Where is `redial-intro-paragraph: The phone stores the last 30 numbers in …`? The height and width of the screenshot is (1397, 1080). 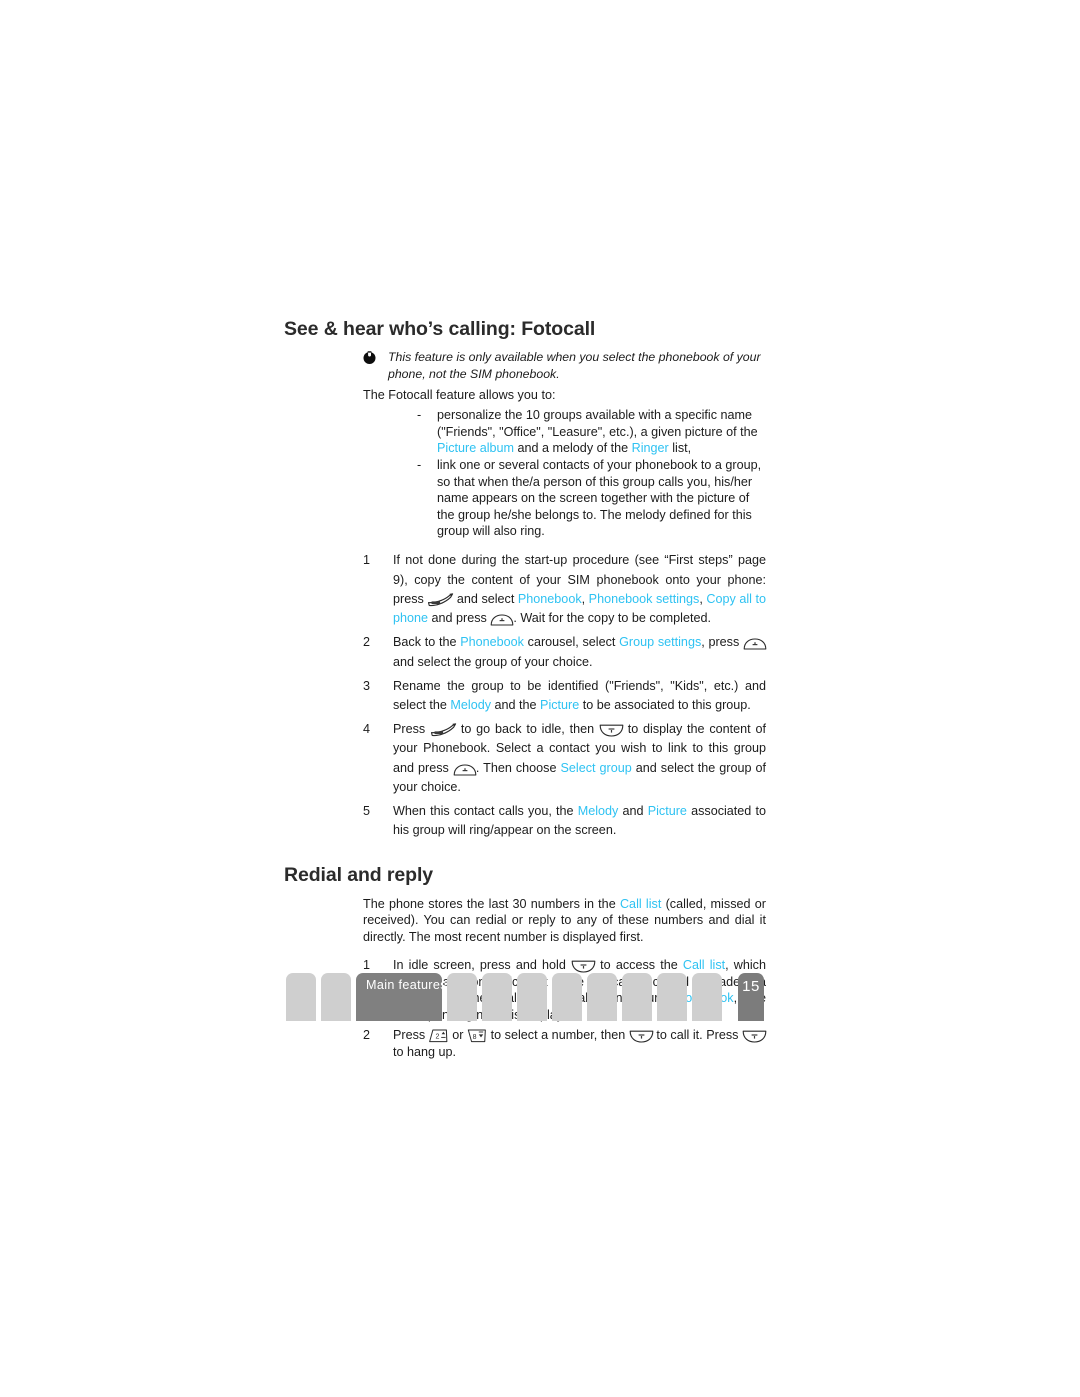
redial-intro-paragraph: The phone stores the last 30 numbers in … is located at coordinates (564, 920).